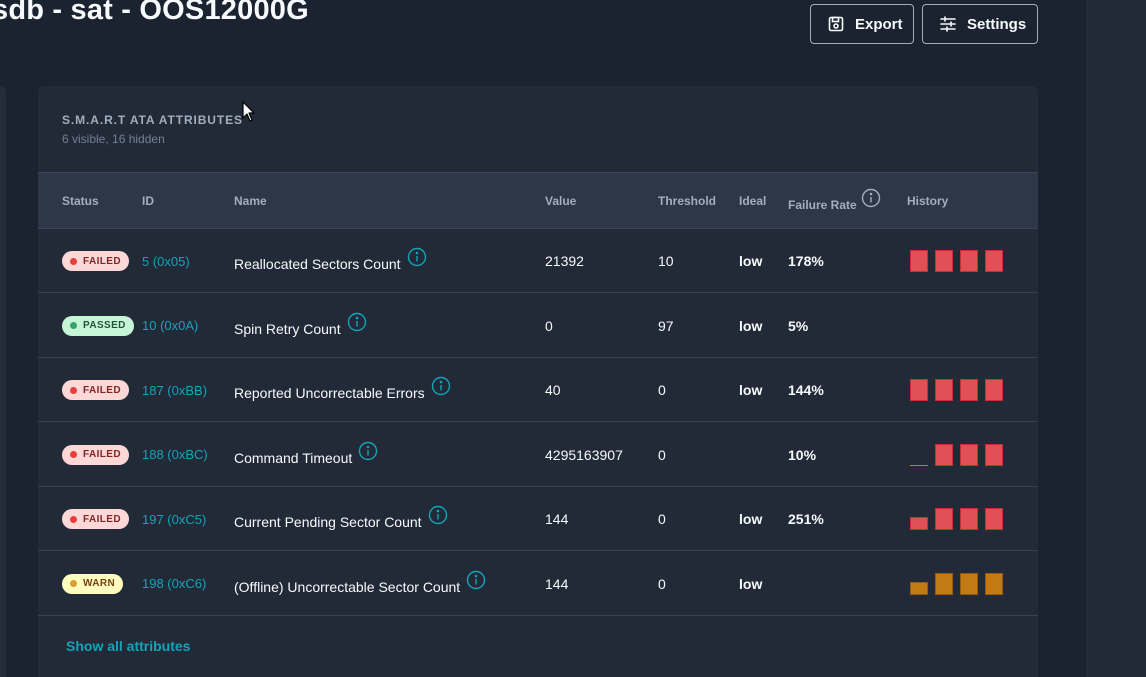 The width and height of the screenshot is (1146, 677). What do you see at coordinates (175, 390) in the screenshot?
I see `attribute-id: 187 (0xBB)` at bounding box center [175, 390].